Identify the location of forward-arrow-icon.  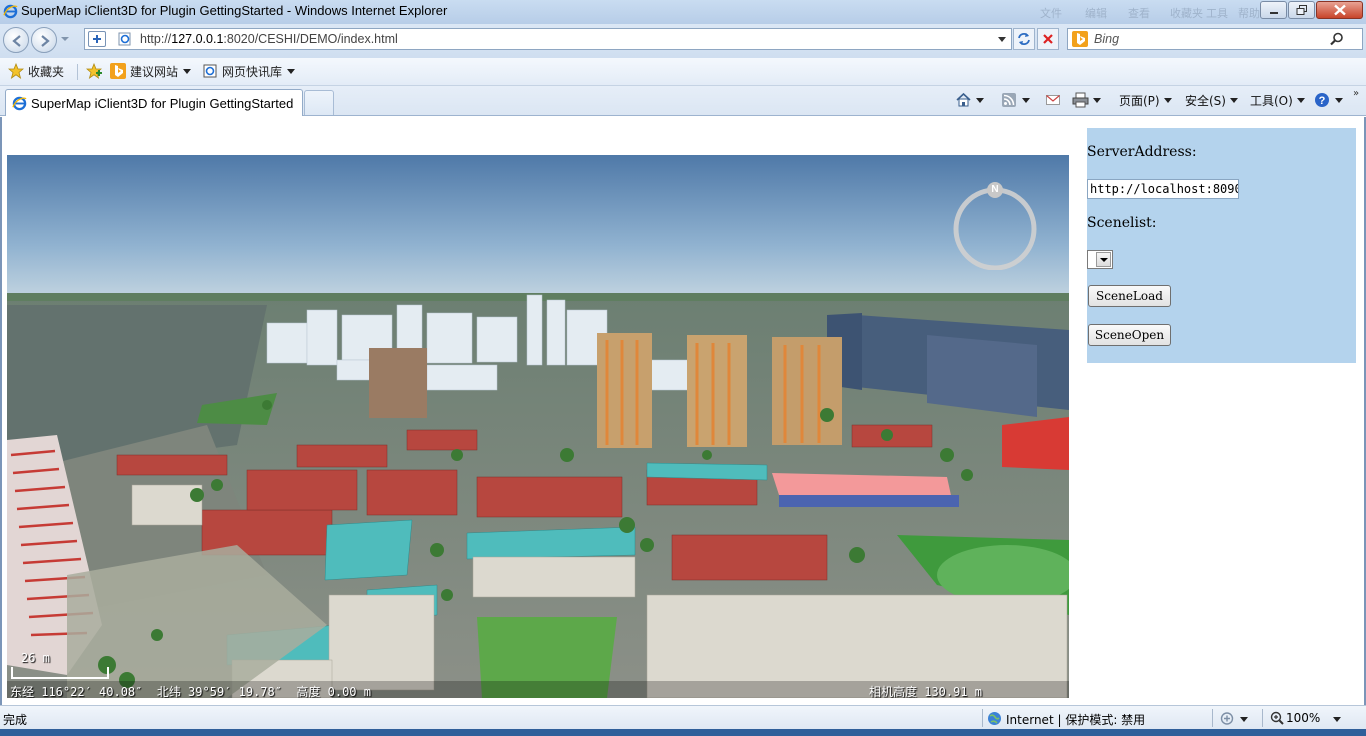
(45, 41).